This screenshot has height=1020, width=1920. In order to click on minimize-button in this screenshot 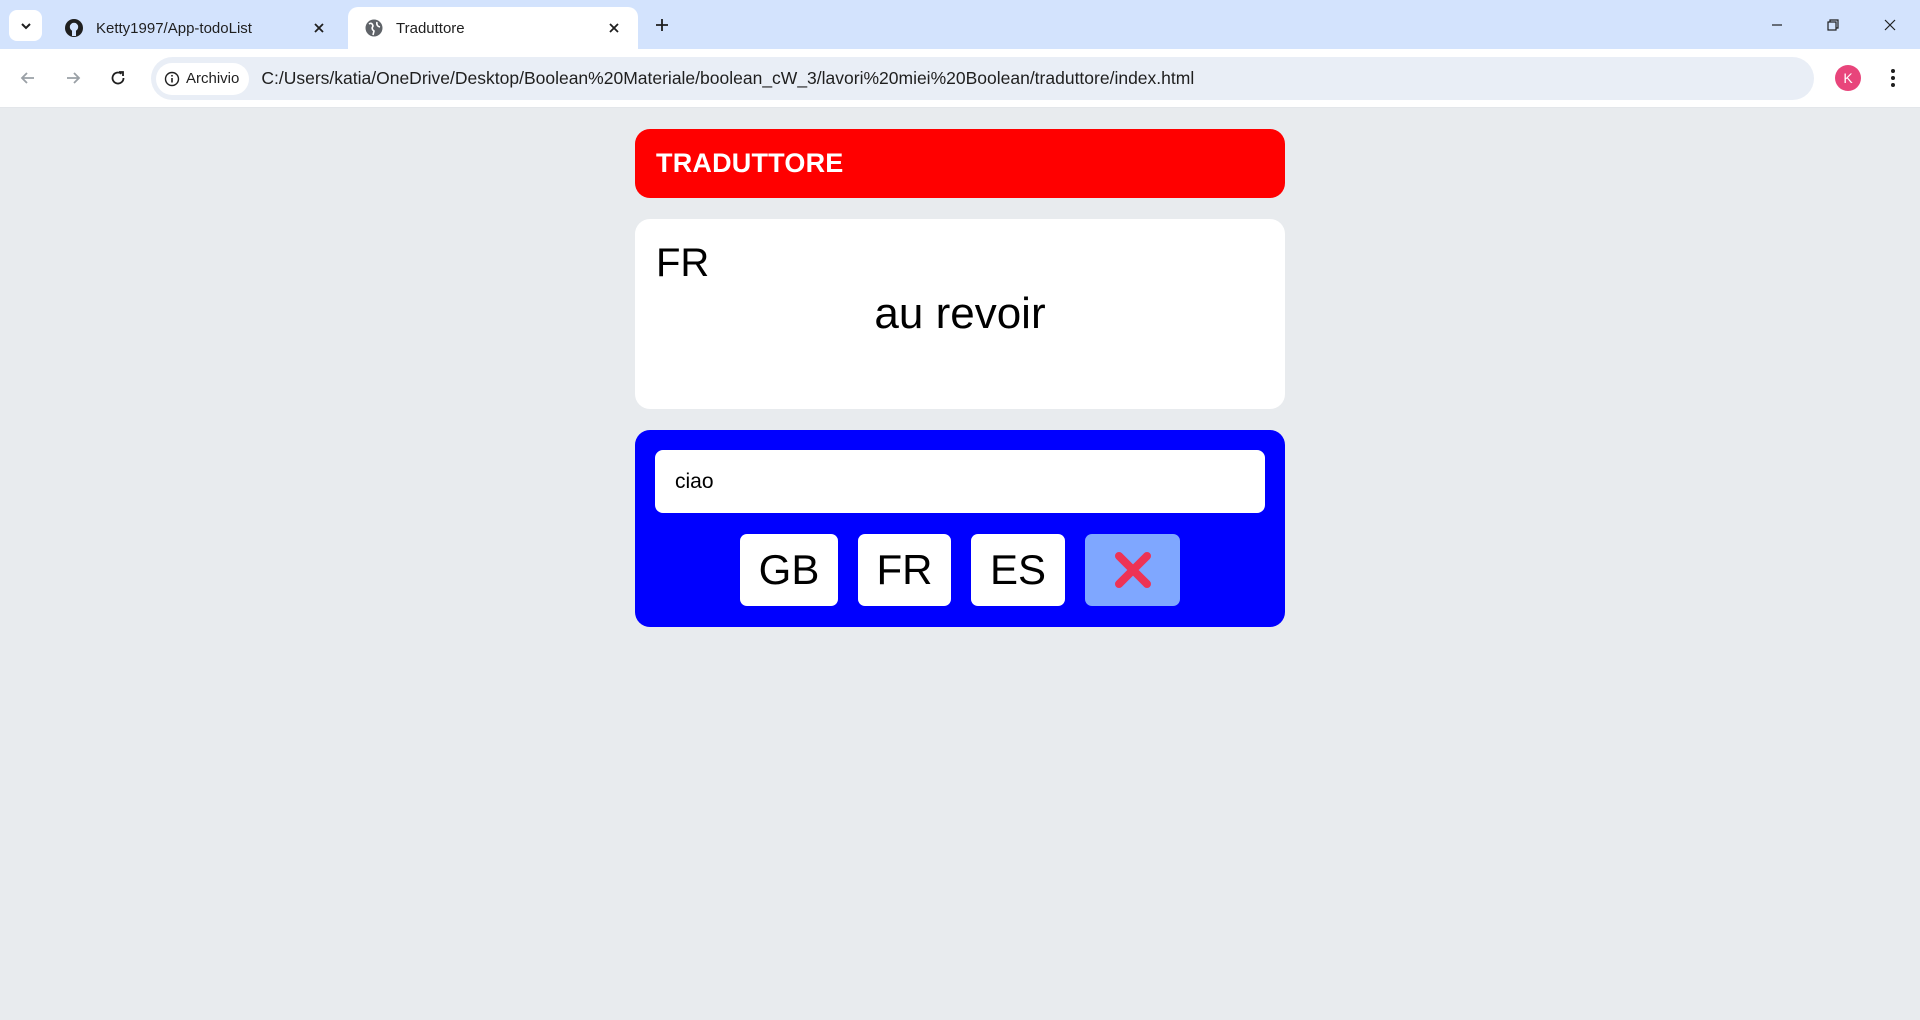, I will do `click(1777, 25)`.